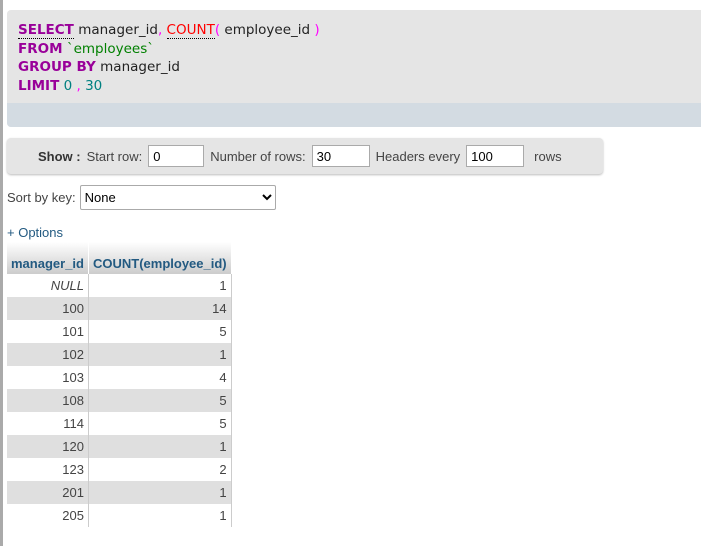 The image size is (701, 546). I want to click on column-header-count: COUNT(employee_id), so click(160, 258).